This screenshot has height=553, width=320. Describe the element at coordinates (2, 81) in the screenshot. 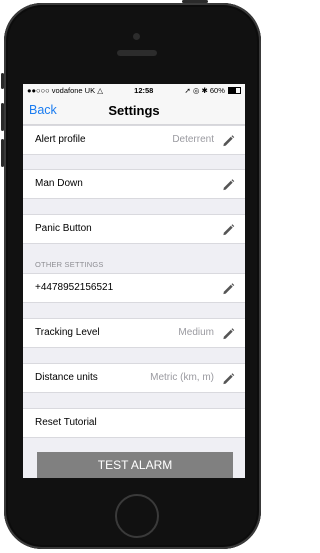

I see `mute-switch` at that location.